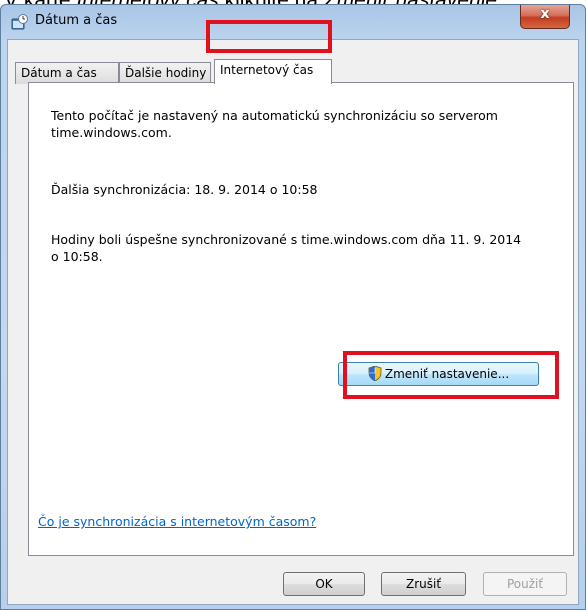 This screenshot has height=610, width=586. Describe the element at coordinates (77, 256) in the screenshot. I see `last-sync-line-2: o 10:58.` at that location.